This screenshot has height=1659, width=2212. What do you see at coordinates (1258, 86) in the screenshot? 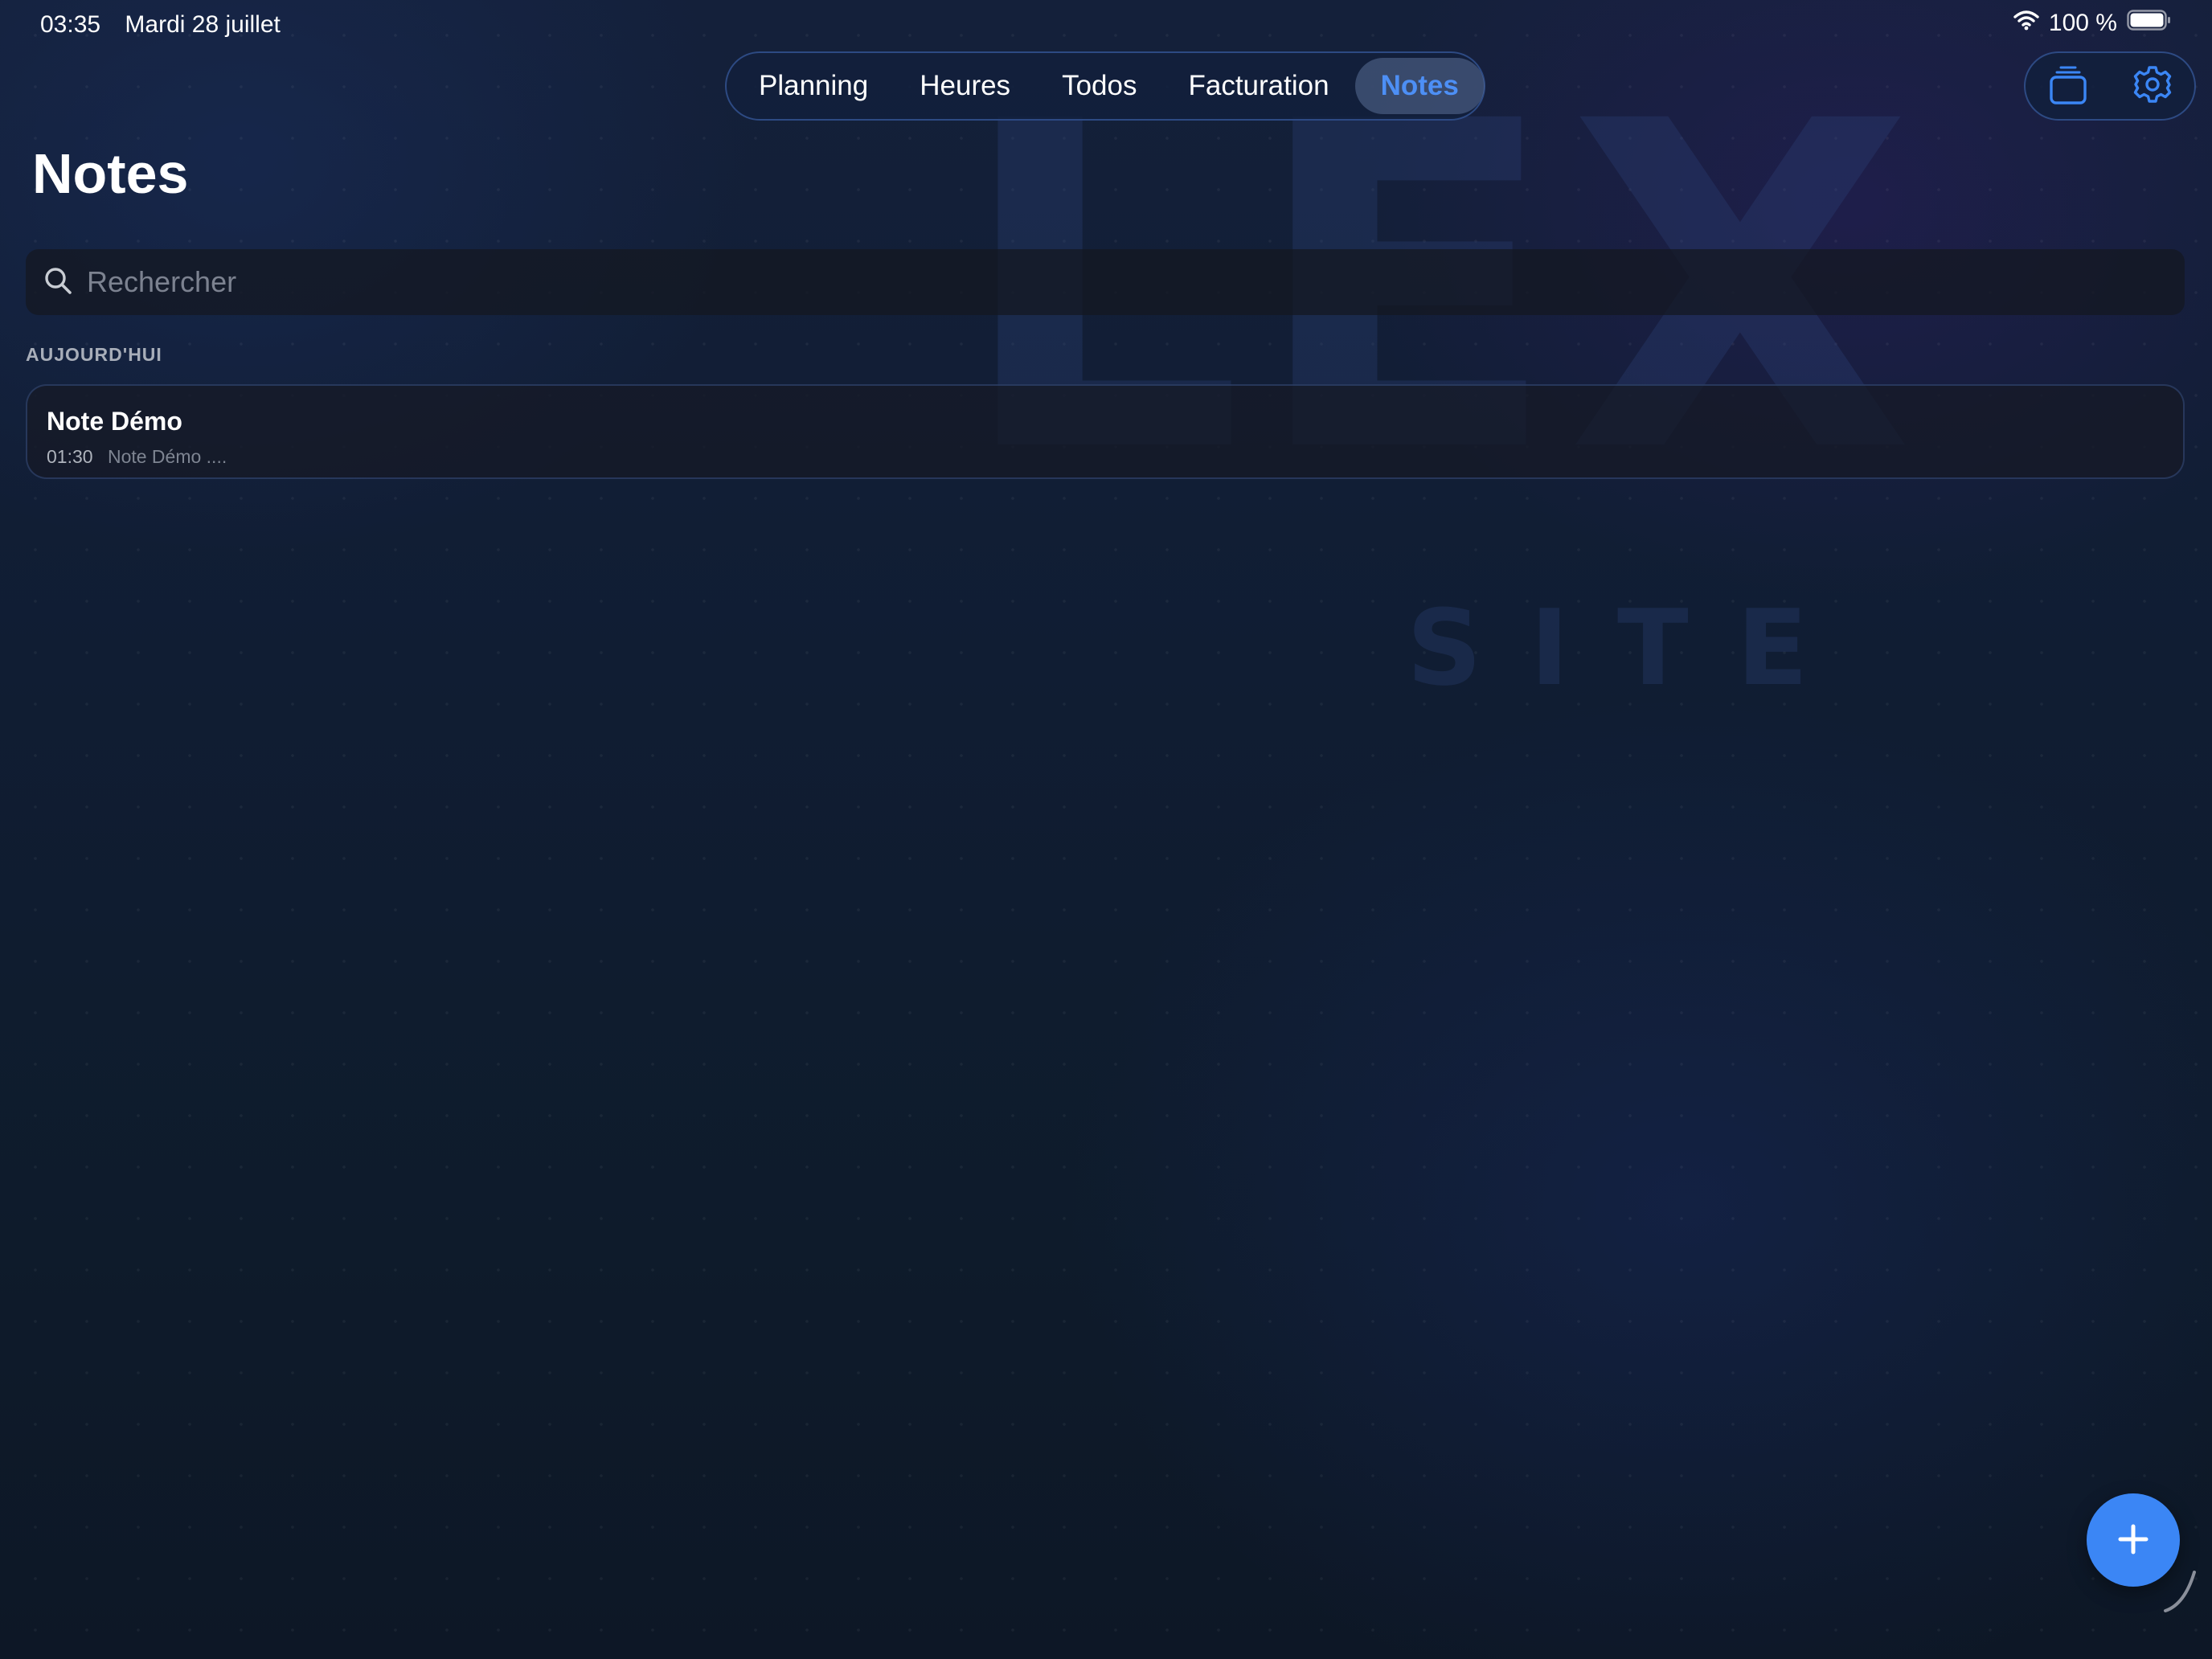
I see `tab-facturation: Facturation` at bounding box center [1258, 86].